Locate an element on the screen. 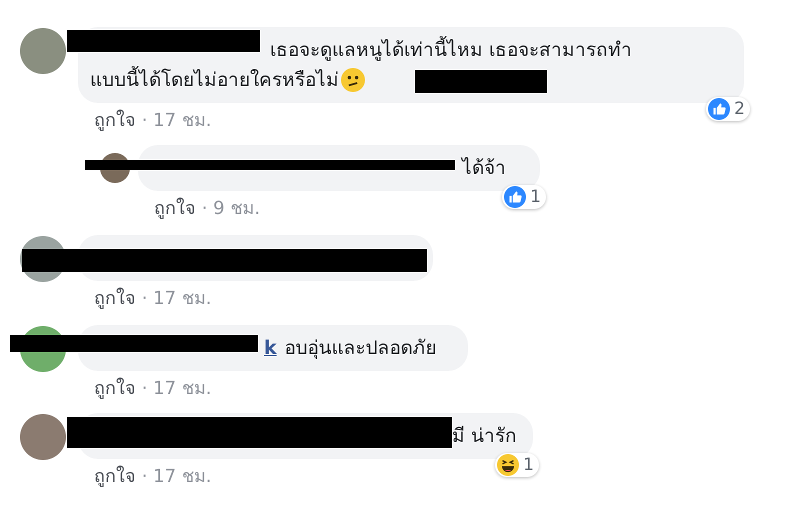 The width and height of the screenshot is (800, 522). comment-text: เธอจะดูแลหนูได้เท่านี้ไหม เธอจะสามารถทำ is located at coordinates (451, 50).